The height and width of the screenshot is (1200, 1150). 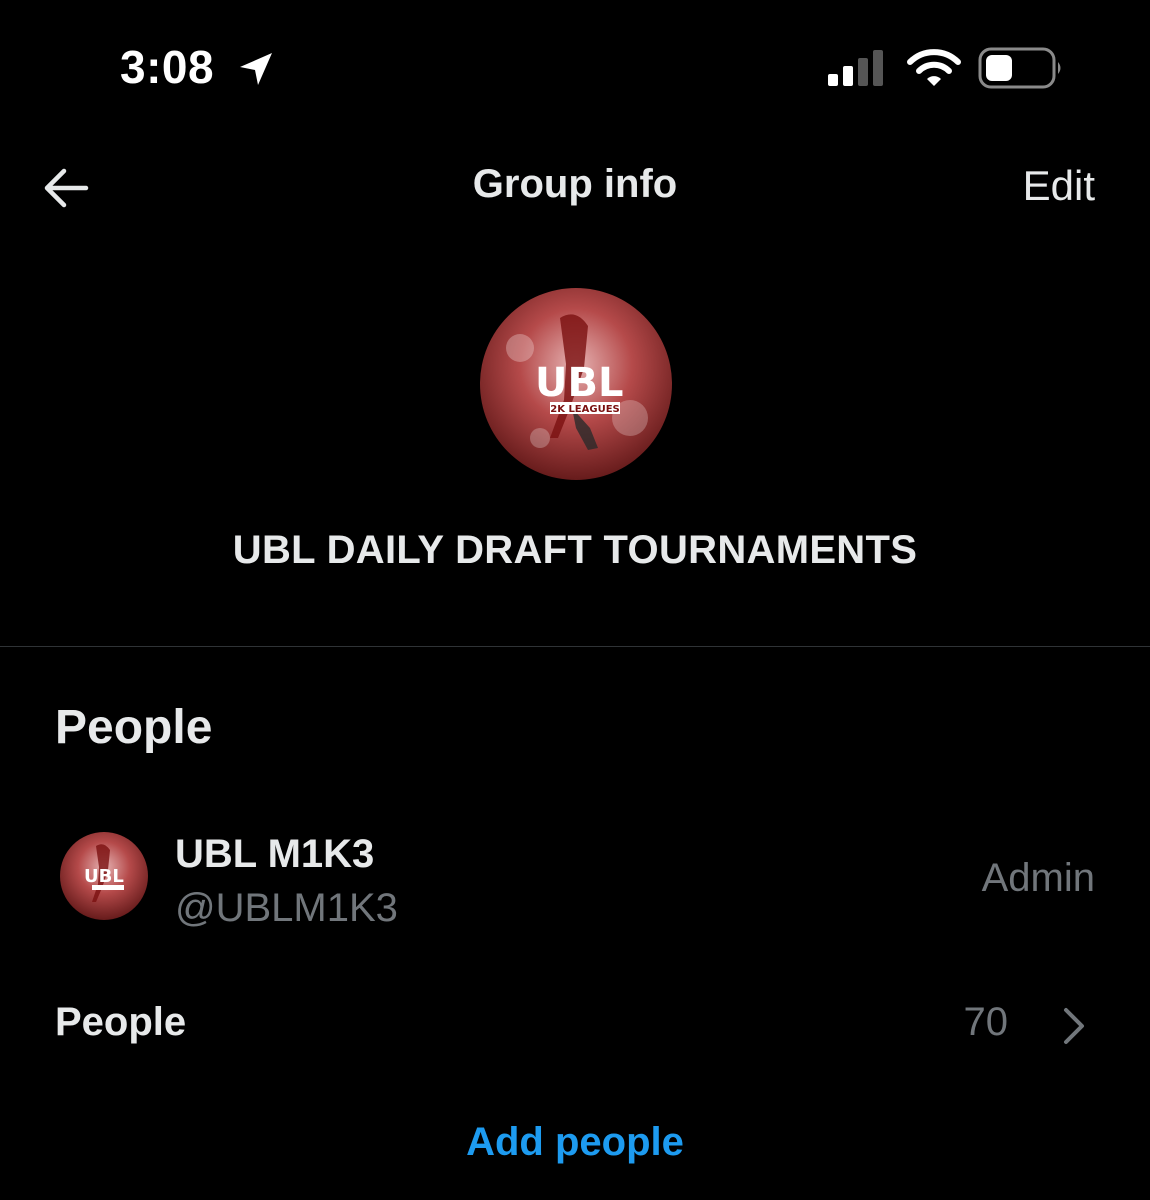 What do you see at coordinates (934, 67) in the screenshot?
I see `wifi-icon` at bounding box center [934, 67].